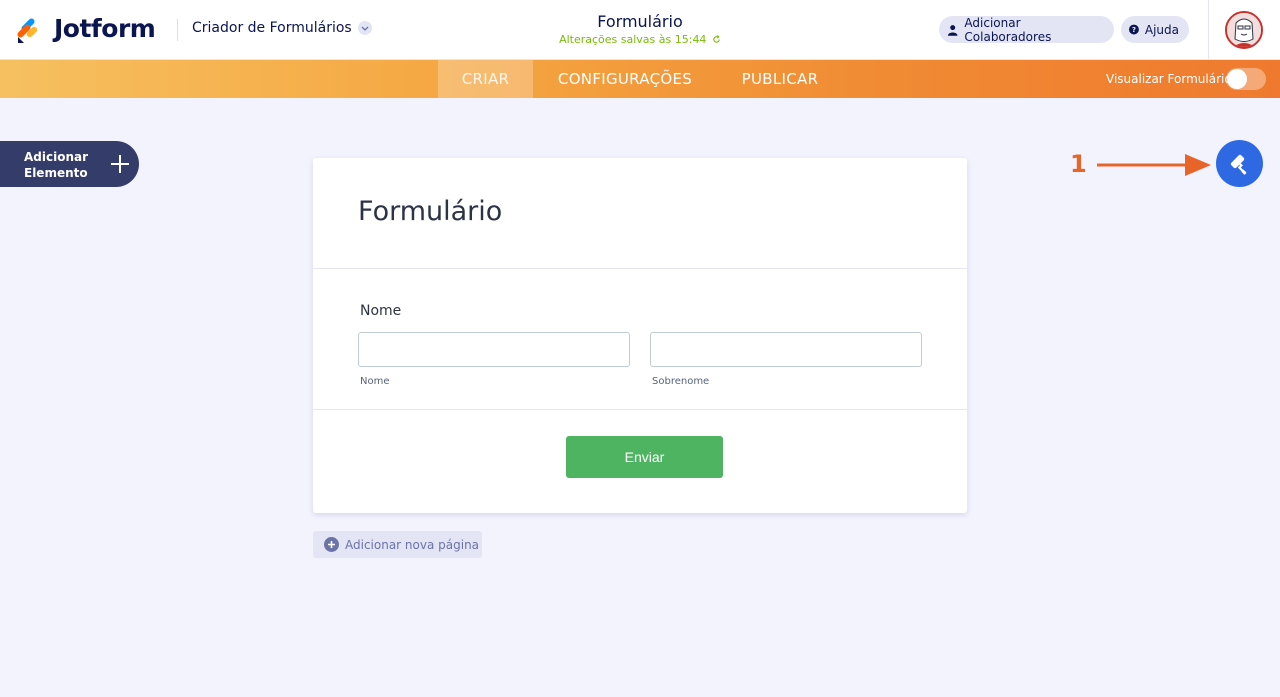  I want to click on form-designer-button, so click(1239, 163).